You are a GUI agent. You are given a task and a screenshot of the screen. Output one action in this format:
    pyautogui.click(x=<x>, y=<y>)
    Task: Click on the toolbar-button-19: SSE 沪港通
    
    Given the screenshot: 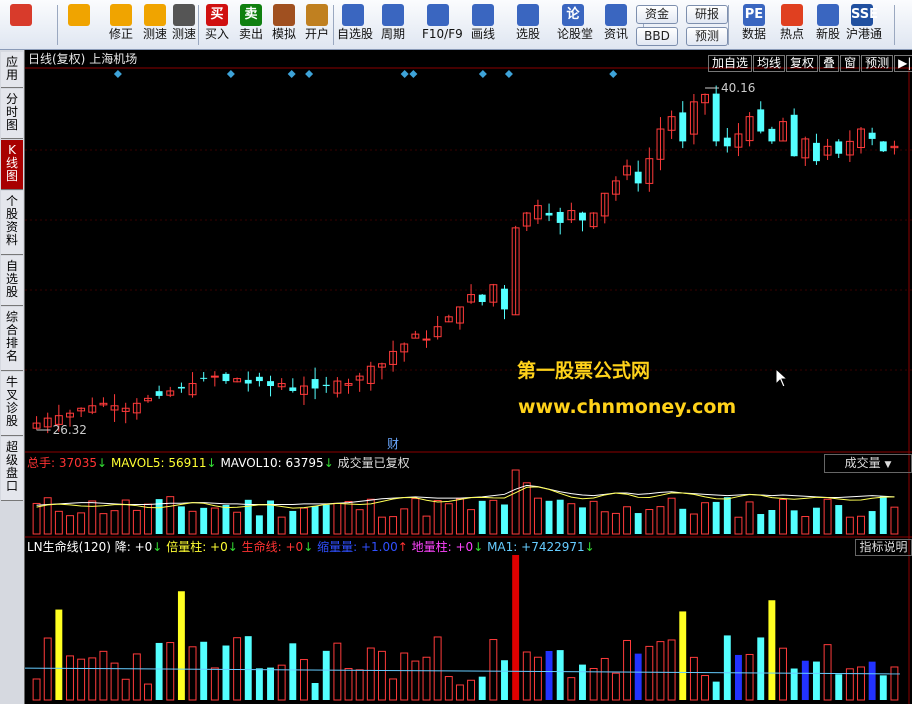 What is the action you would take?
    pyautogui.click(x=864, y=25)
    